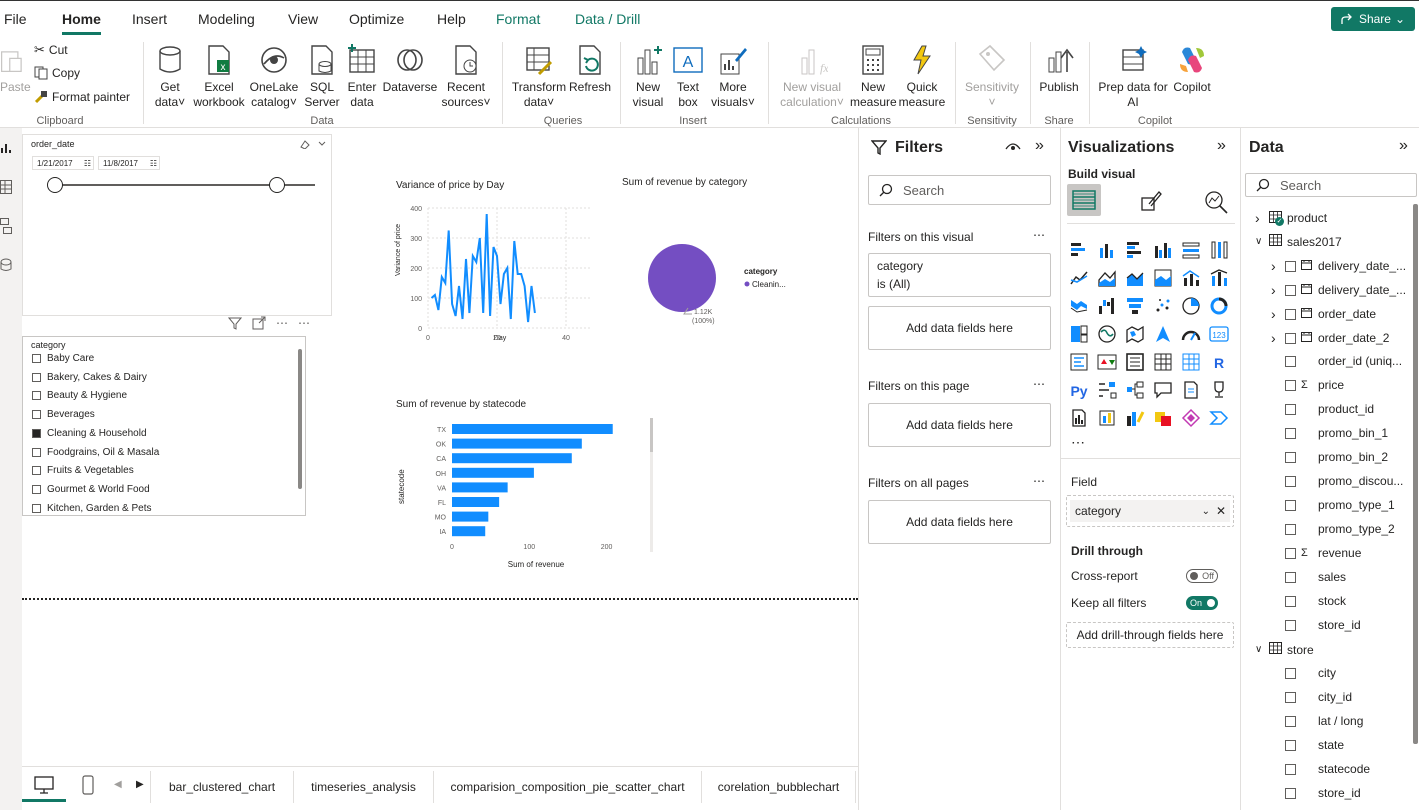 This screenshot has height=810, width=1419. Describe the element at coordinates (1219, 306) in the screenshot. I see `donut-chart-icon` at that location.